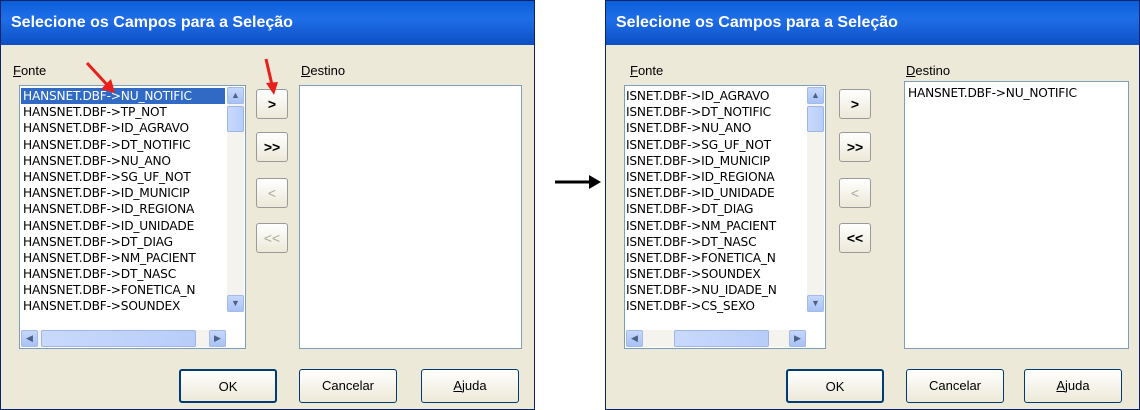 Image resolution: width=1140 pixels, height=410 pixels. What do you see at coordinates (715, 226) in the screenshot?
I see `list-item: ISNET.DBF->NM_PACIENT` at bounding box center [715, 226].